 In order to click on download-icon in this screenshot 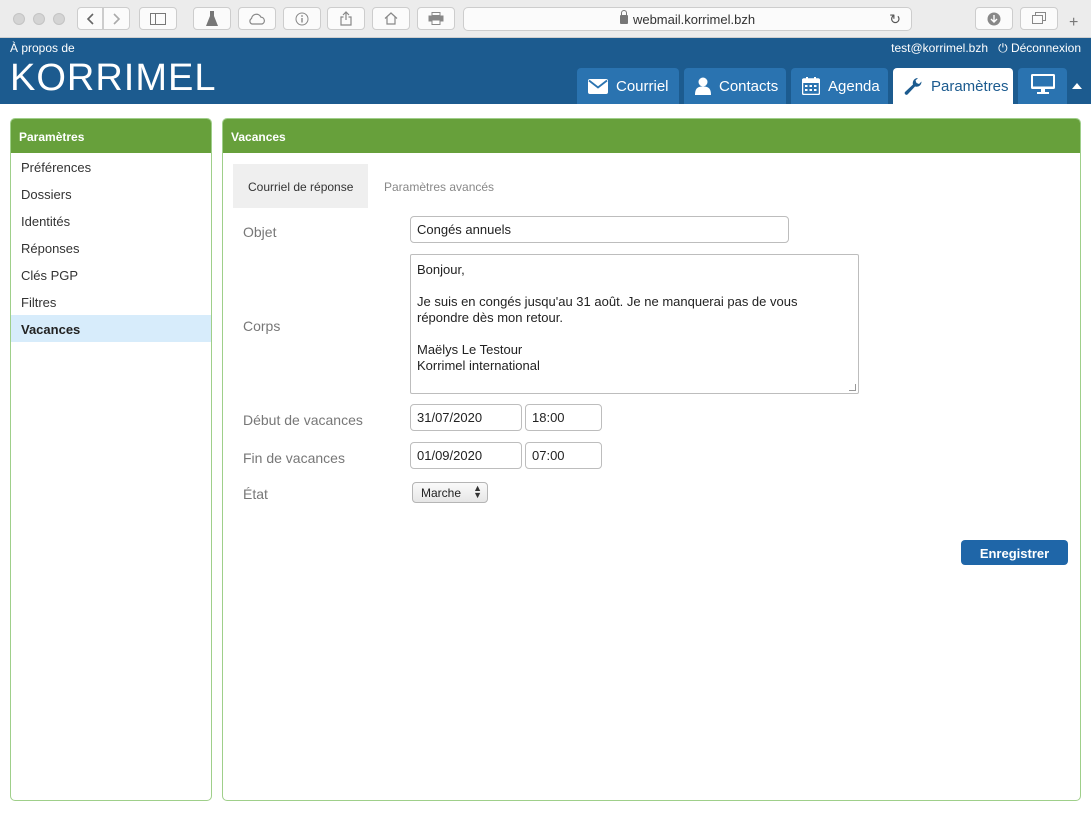, I will do `click(994, 18)`.